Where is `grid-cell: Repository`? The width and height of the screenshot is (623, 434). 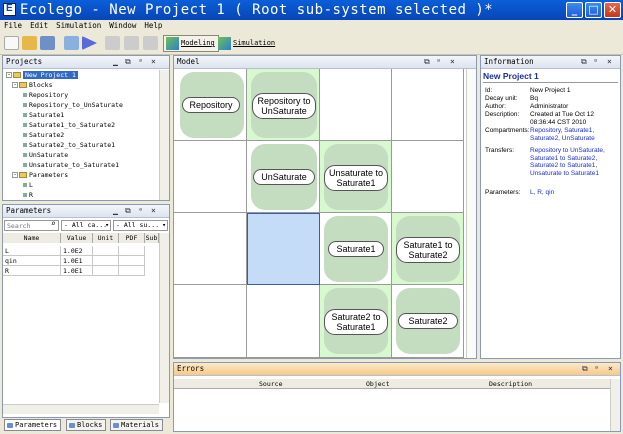 grid-cell: Repository is located at coordinates (210, 105).